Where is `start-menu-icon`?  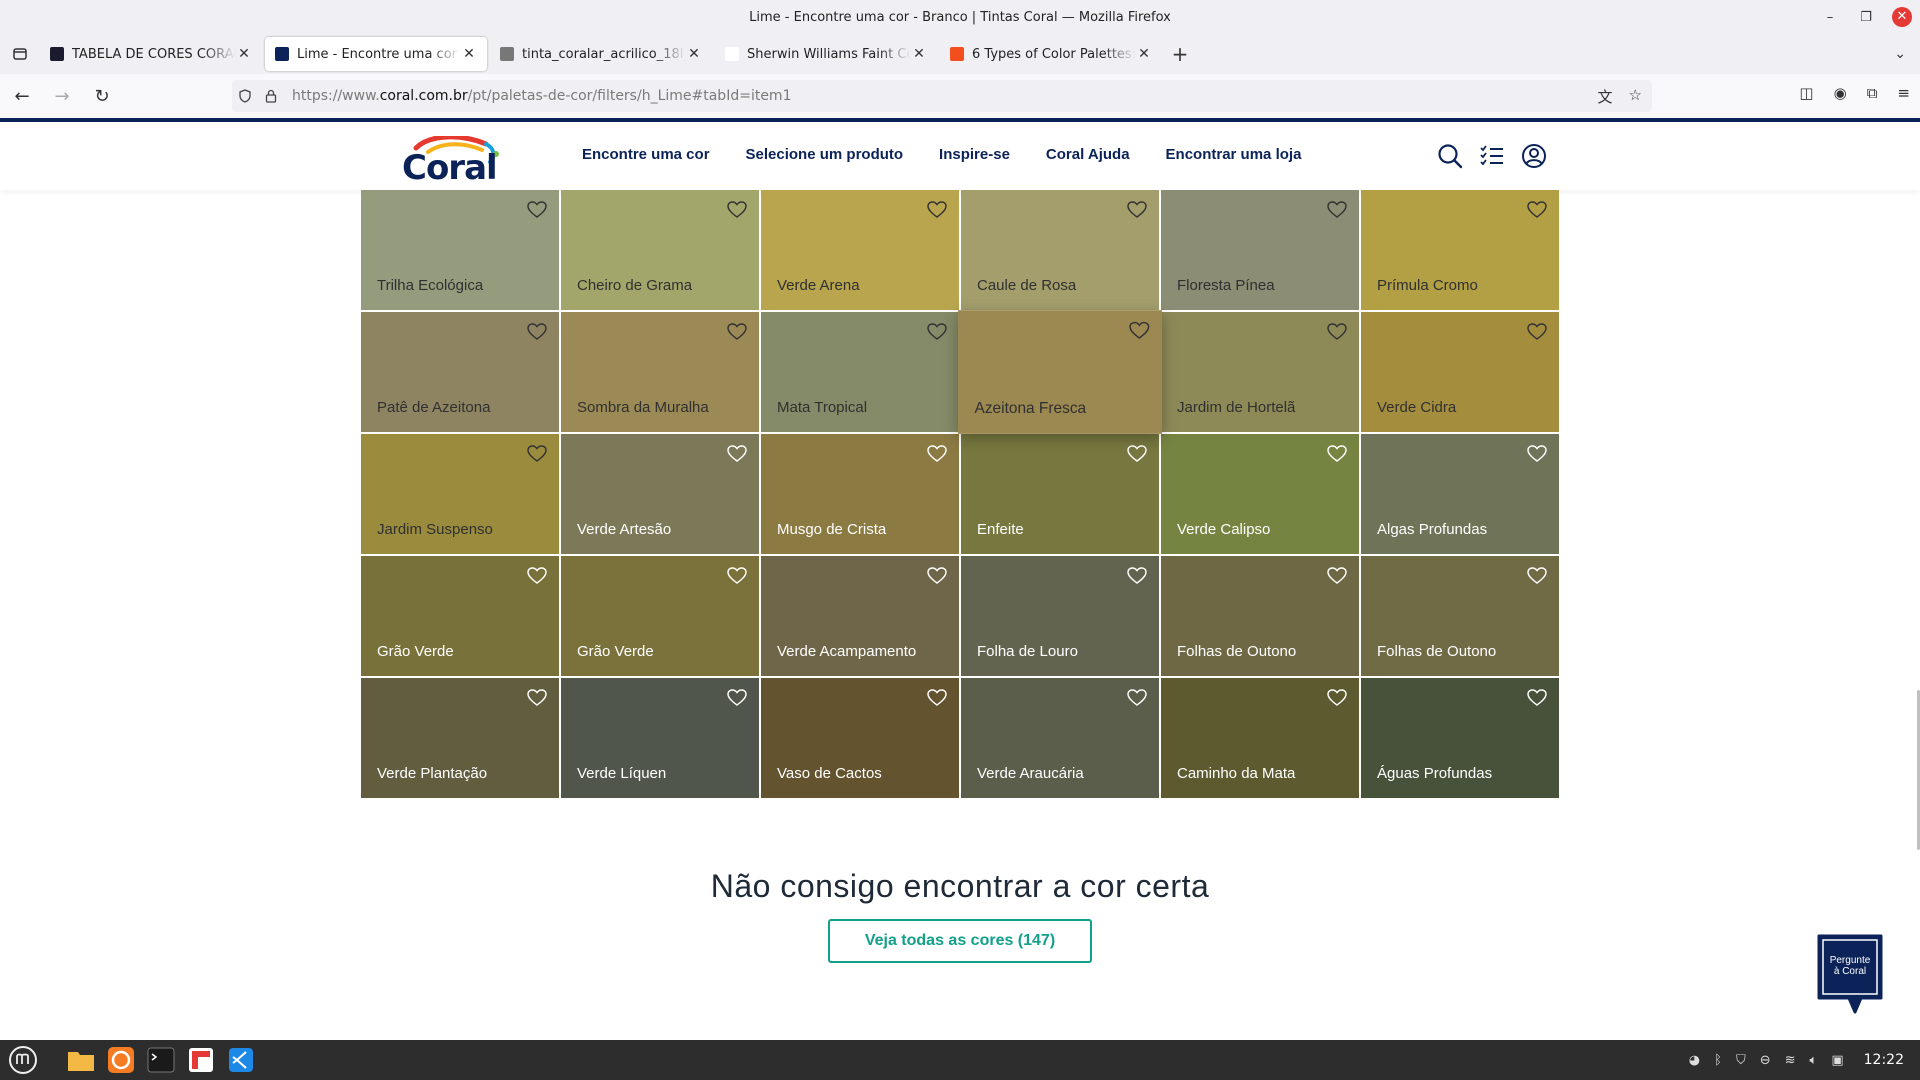
start-menu-icon is located at coordinates (23, 1060).